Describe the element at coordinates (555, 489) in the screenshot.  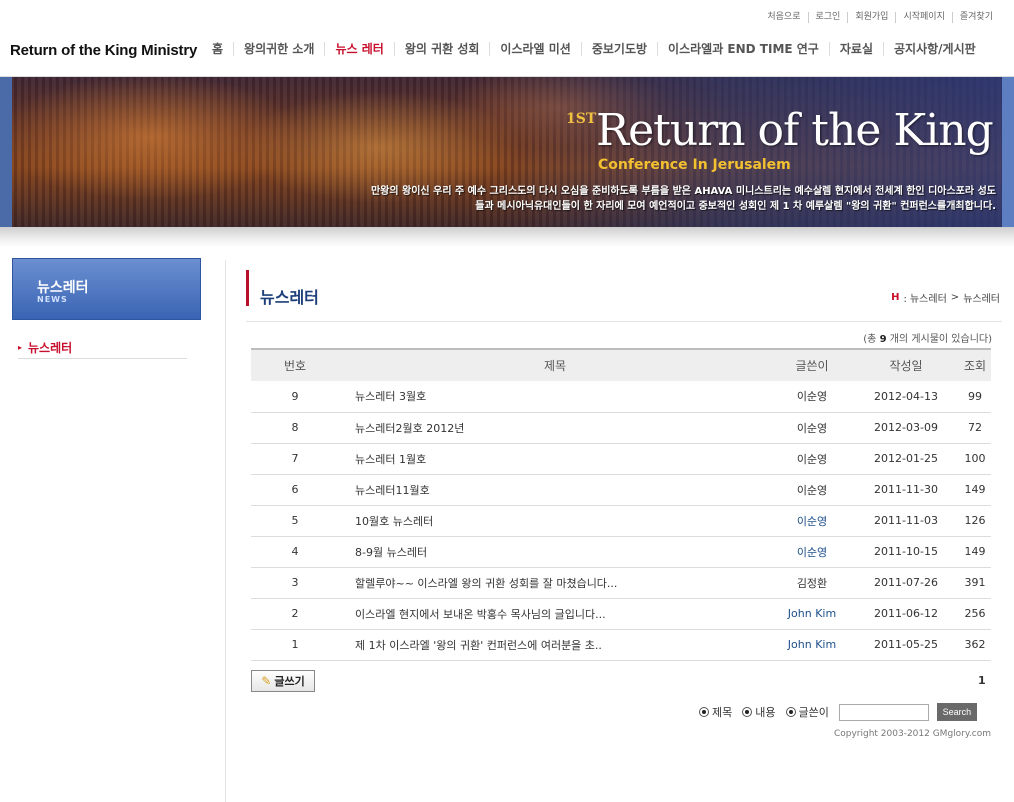
I see `row-subject-link: 뉴스레터11월호` at that location.